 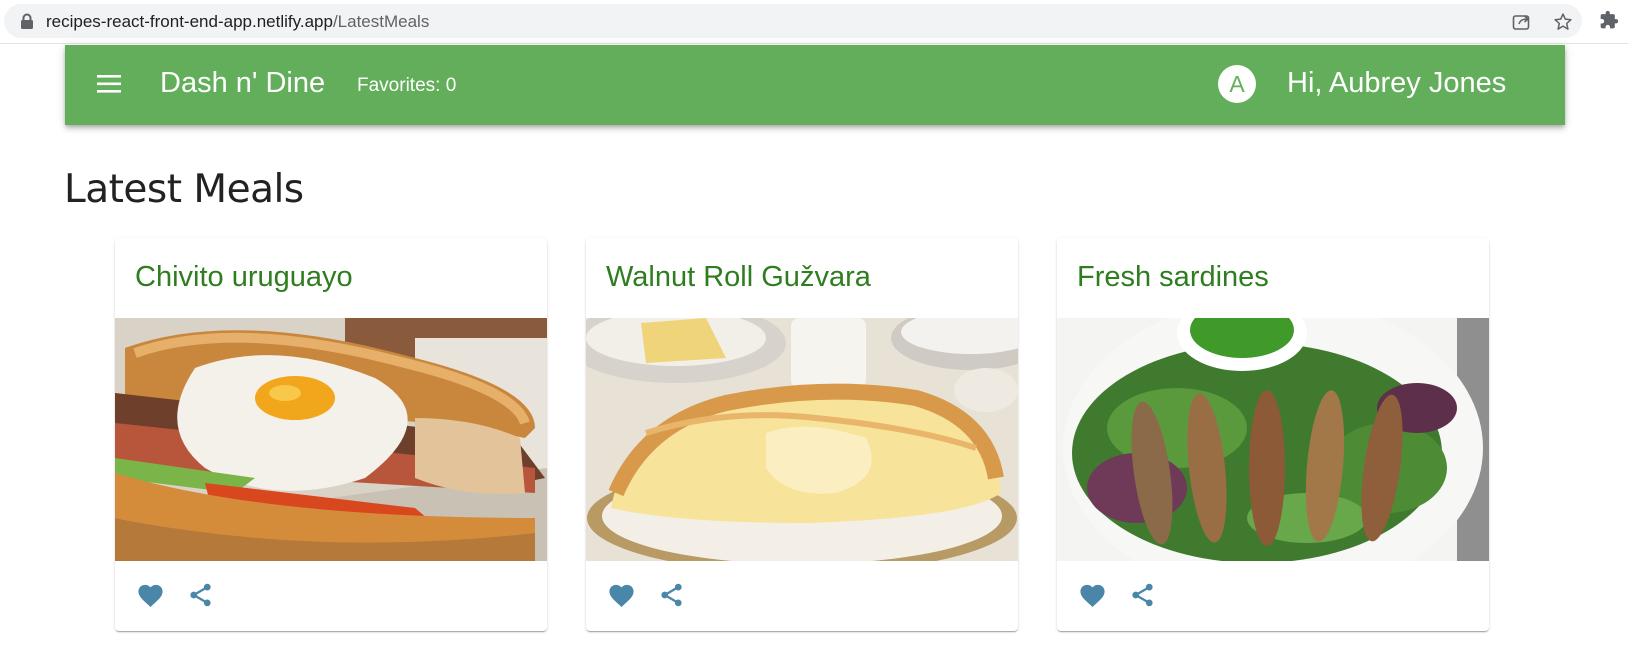 What do you see at coordinates (242, 83) in the screenshot?
I see `app-title: Dash n' Dine` at bounding box center [242, 83].